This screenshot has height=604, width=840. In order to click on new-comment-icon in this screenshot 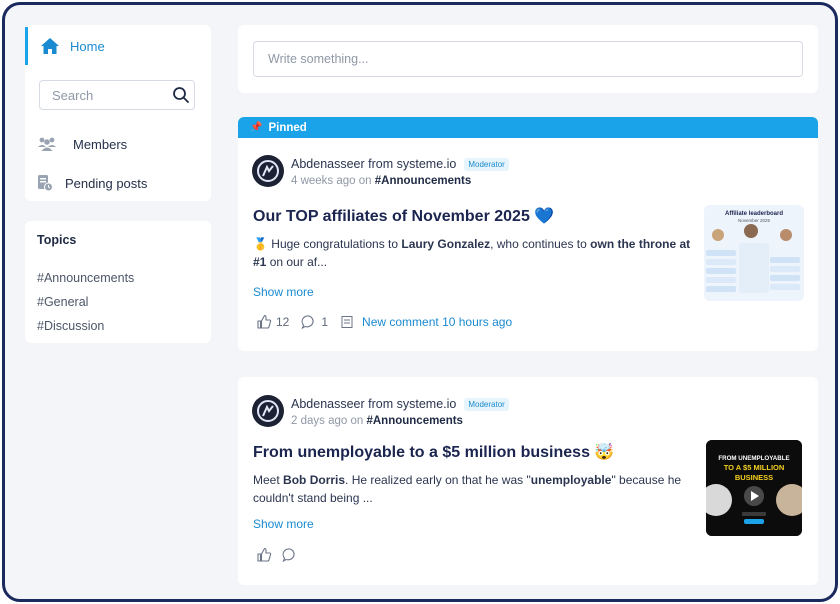, I will do `click(347, 322)`.